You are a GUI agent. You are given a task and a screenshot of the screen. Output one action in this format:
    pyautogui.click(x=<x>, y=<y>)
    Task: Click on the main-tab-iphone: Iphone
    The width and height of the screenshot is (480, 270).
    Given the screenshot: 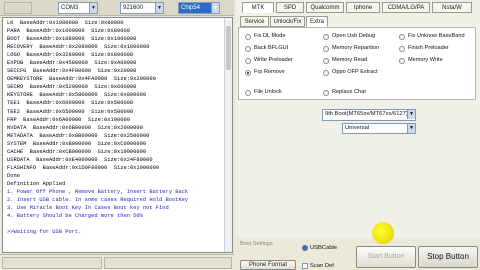 What is the action you would take?
    pyautogui.click(x=363, y=7)
    